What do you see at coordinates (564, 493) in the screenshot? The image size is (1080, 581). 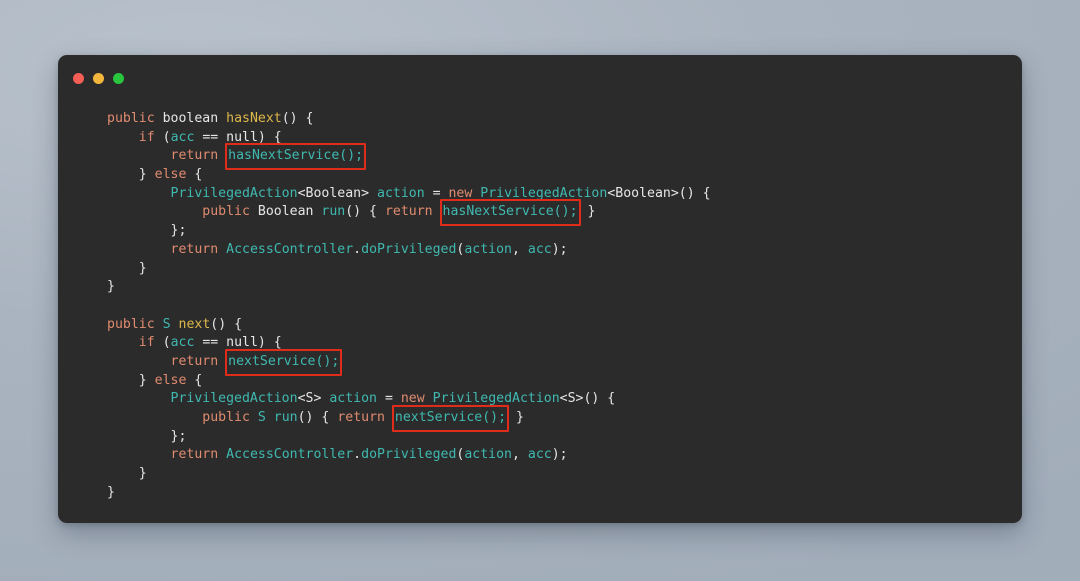 I see `code-line-21: }` at bounding box center [564, 493].